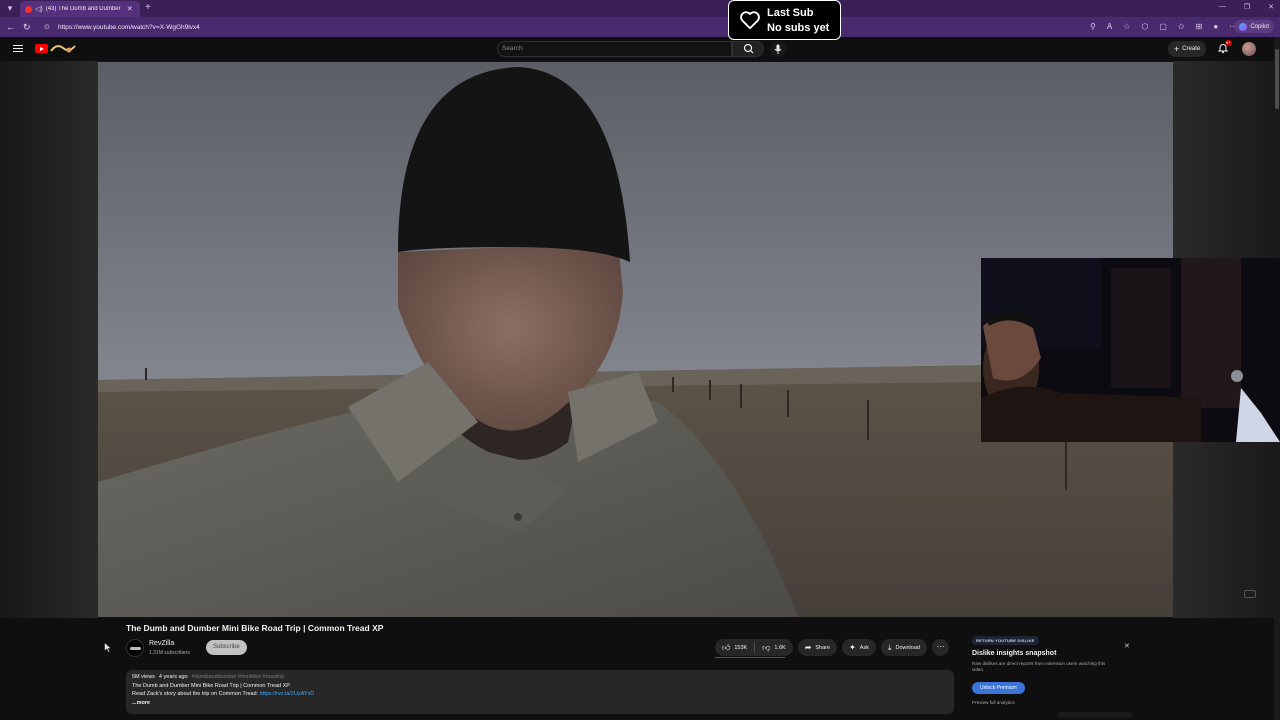 Image resolution: width=1280 pixels, height=720 pixels. What do you see at coordinates (226, 647) in the screenshot?
I see `subscribe-button: Subscribe` at bounding box center [226, 647].